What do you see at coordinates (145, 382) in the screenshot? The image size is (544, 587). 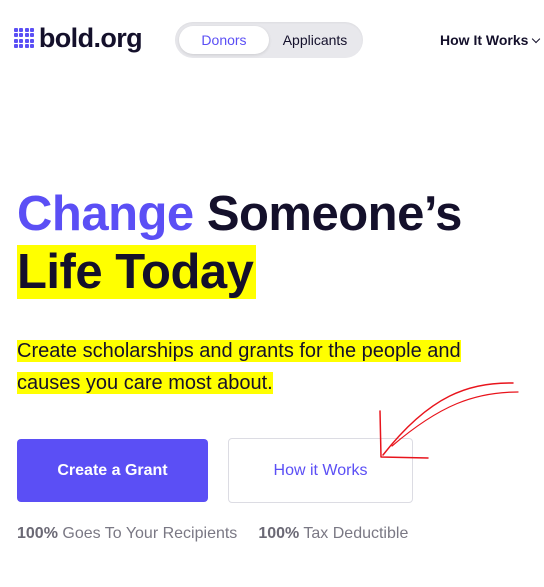 I see `subtext-line-2: causes you care most about.` at bounding box center [145, 382].